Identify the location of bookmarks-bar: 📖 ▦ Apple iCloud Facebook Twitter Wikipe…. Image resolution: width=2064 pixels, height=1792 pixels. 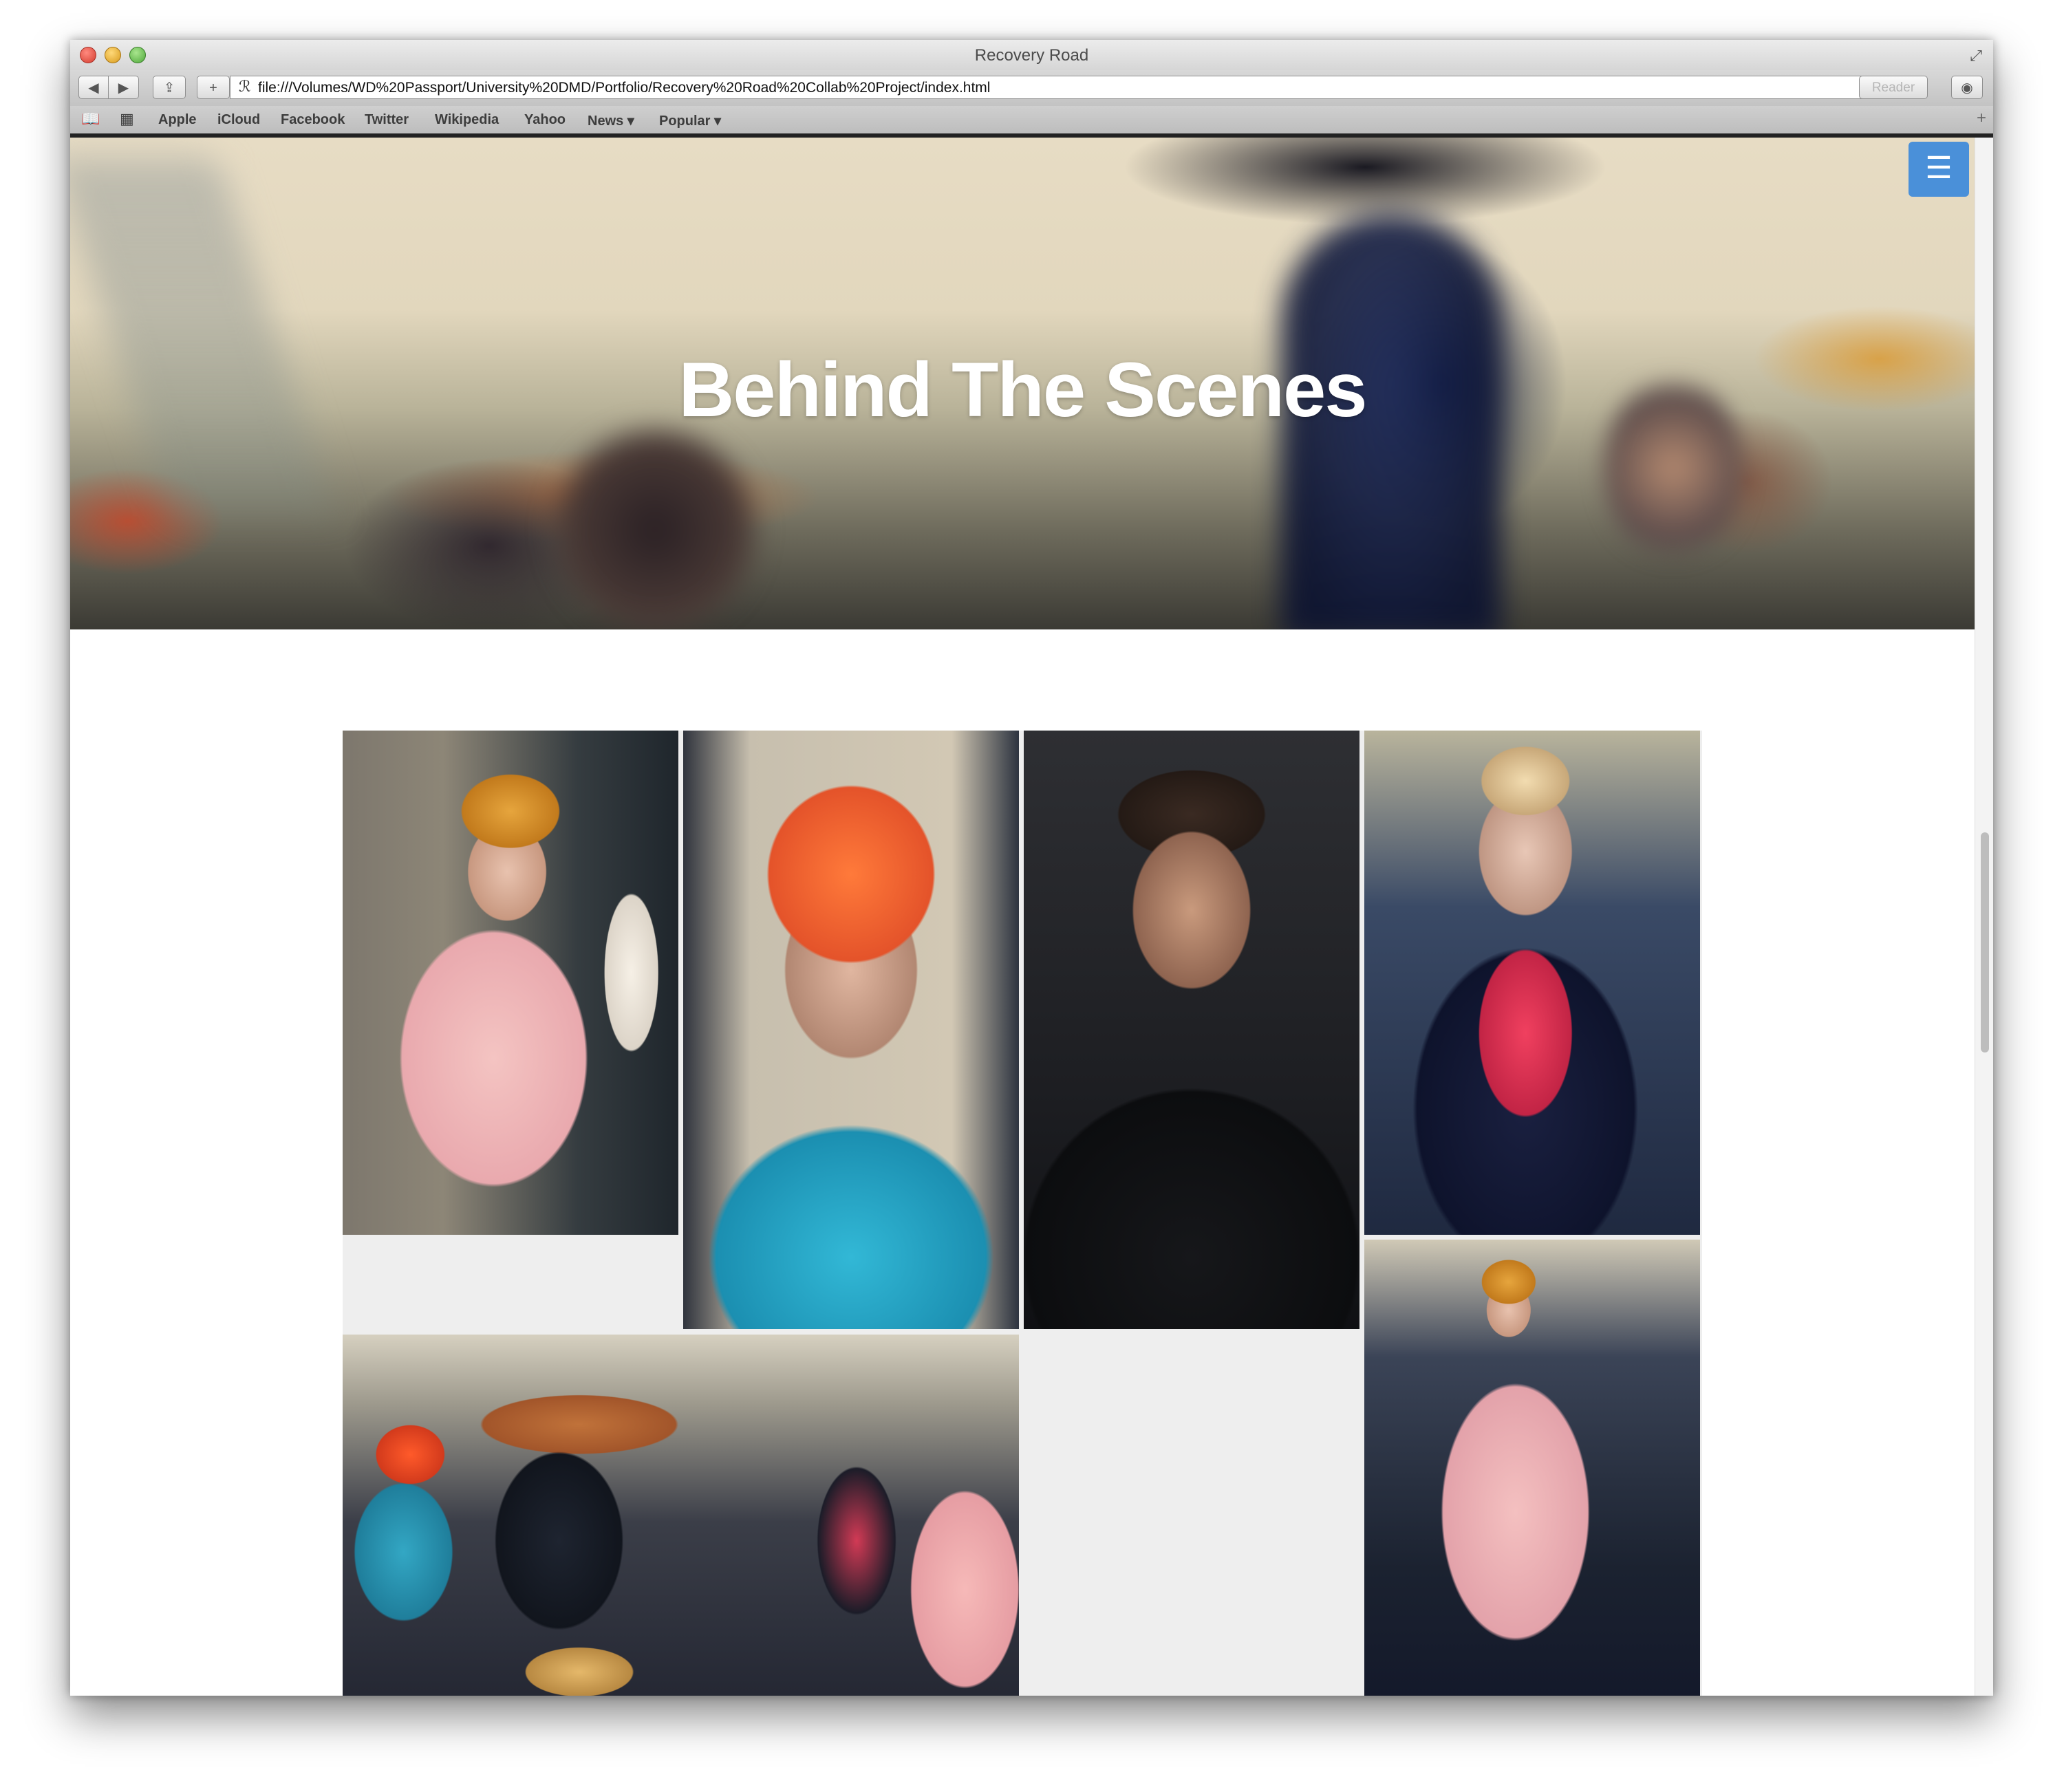
(1031, 120).